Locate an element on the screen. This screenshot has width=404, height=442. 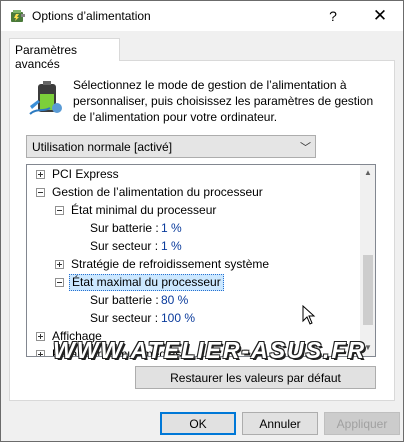
tree-item-max-state: État maximal du processeur is located at coordinates (192, 282).